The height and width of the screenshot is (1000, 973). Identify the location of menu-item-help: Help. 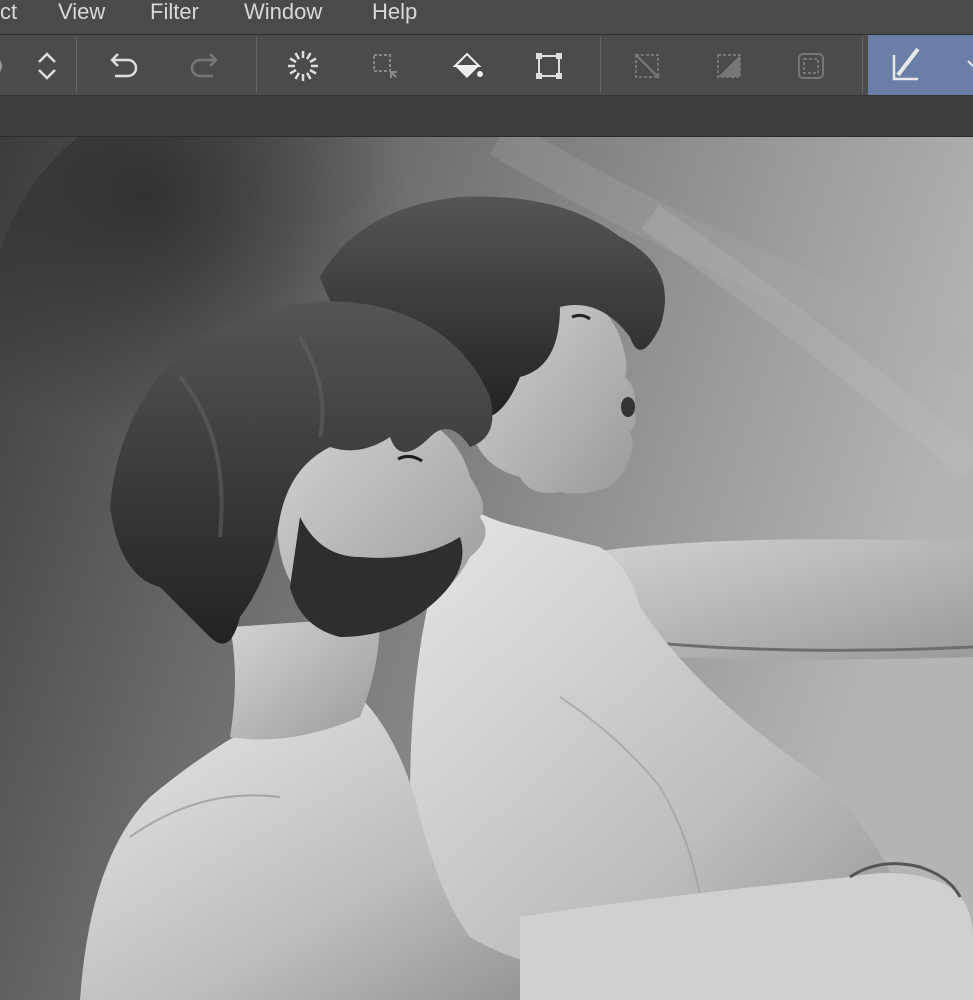
(394, 12).